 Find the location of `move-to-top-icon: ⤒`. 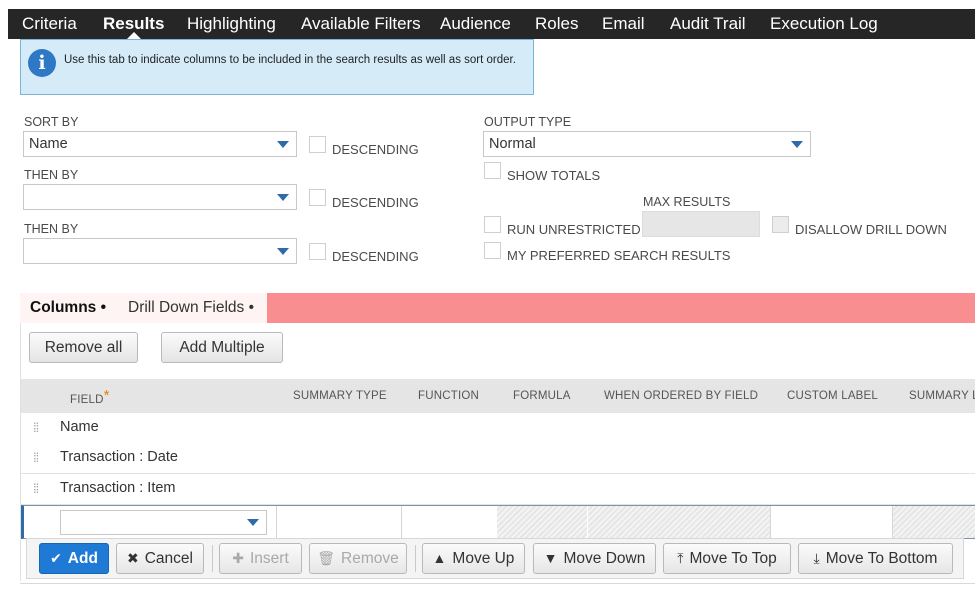

move-to-top-icon: ⤒ is located at coordinates (680, 558).